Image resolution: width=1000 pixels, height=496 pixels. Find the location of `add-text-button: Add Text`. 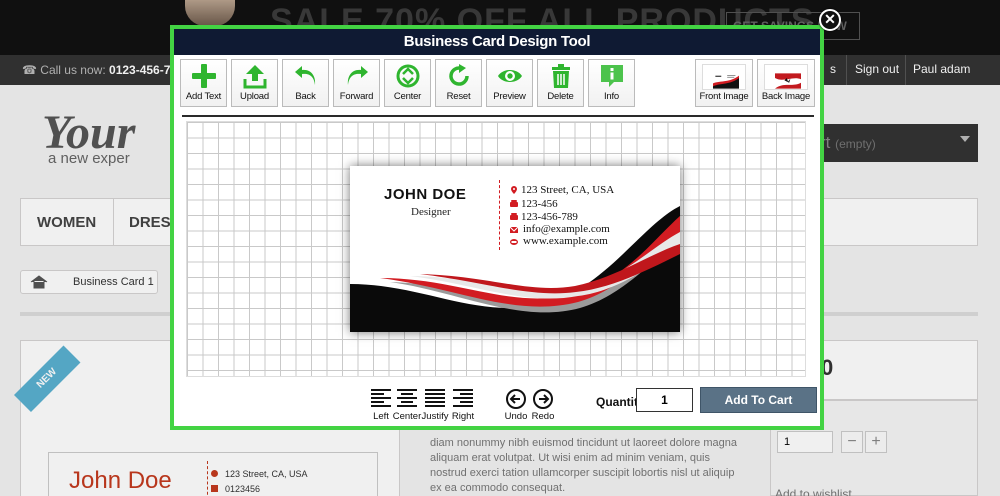

add-text-button: Add Text is located at coordinates (203, 83).